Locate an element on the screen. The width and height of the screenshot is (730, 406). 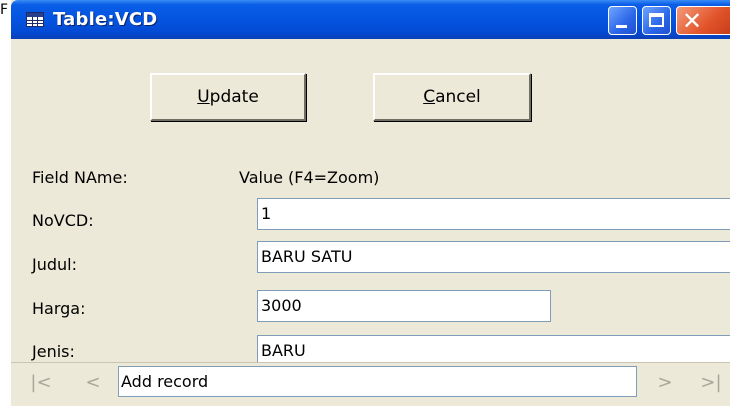
minimize-button is located at coordinates (622, 20).